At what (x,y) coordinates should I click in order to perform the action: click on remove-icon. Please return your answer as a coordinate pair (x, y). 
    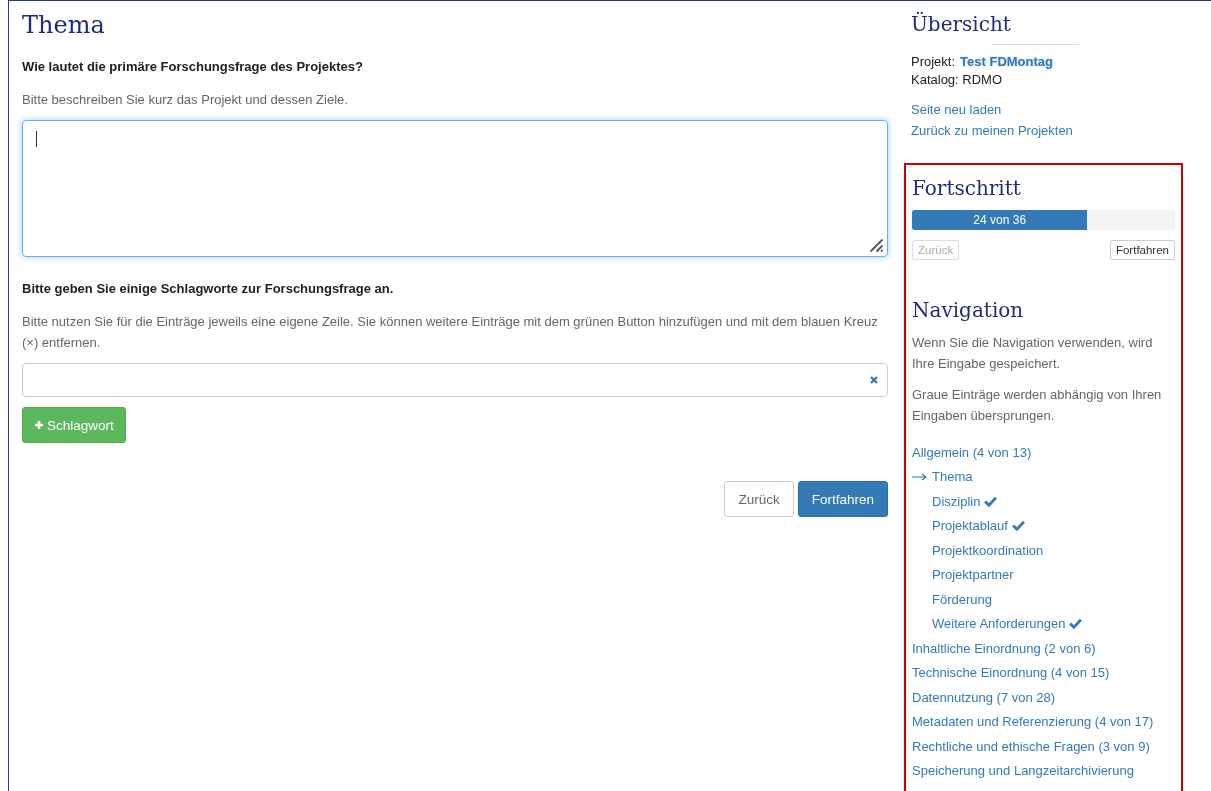
    Looking at the image, I should click on (874, 380).